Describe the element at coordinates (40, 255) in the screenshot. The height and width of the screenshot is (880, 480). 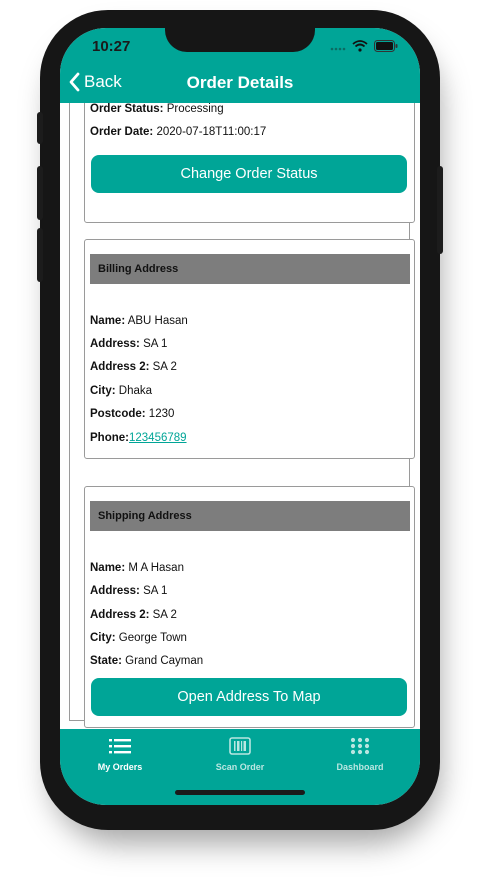
I see `volume-down-button` at that location.